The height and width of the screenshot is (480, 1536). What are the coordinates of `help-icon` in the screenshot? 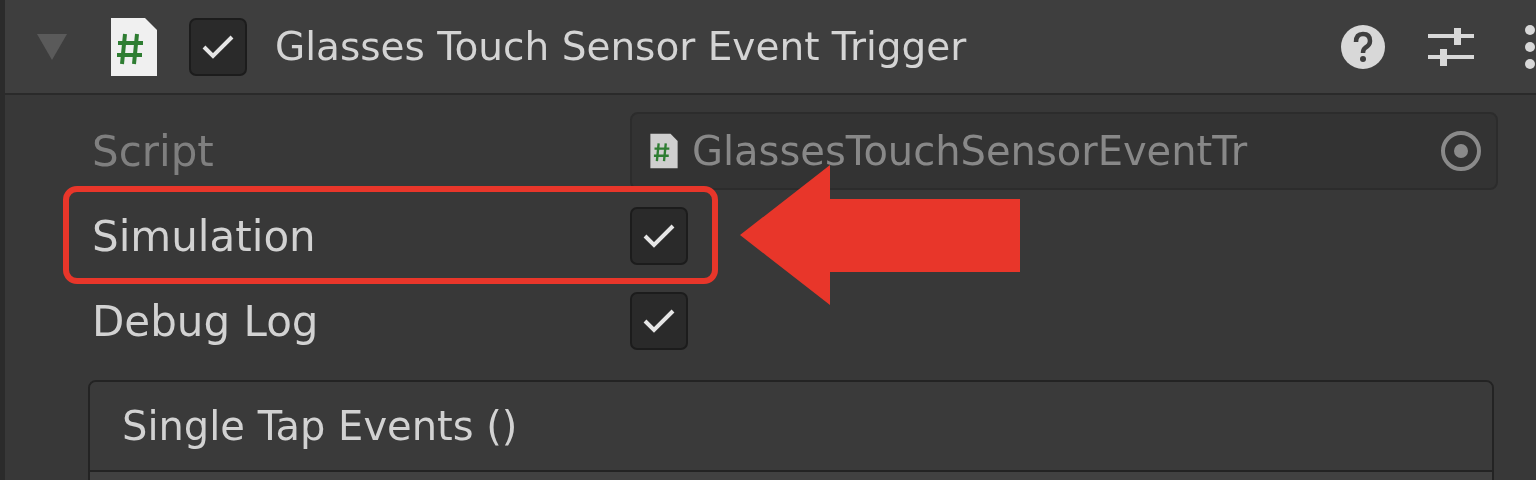 It's located at (1363, 46).